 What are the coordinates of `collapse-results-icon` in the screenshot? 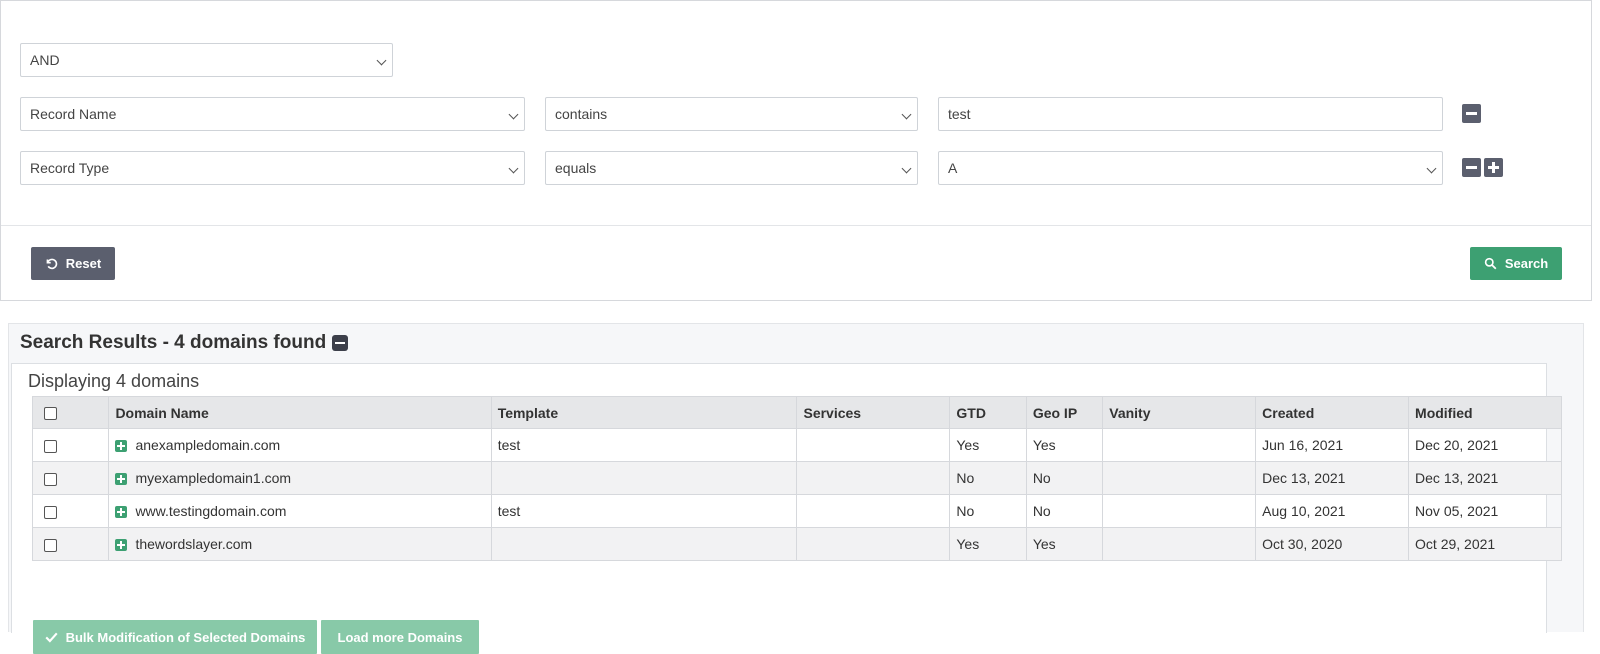 It's located at (340, 343).